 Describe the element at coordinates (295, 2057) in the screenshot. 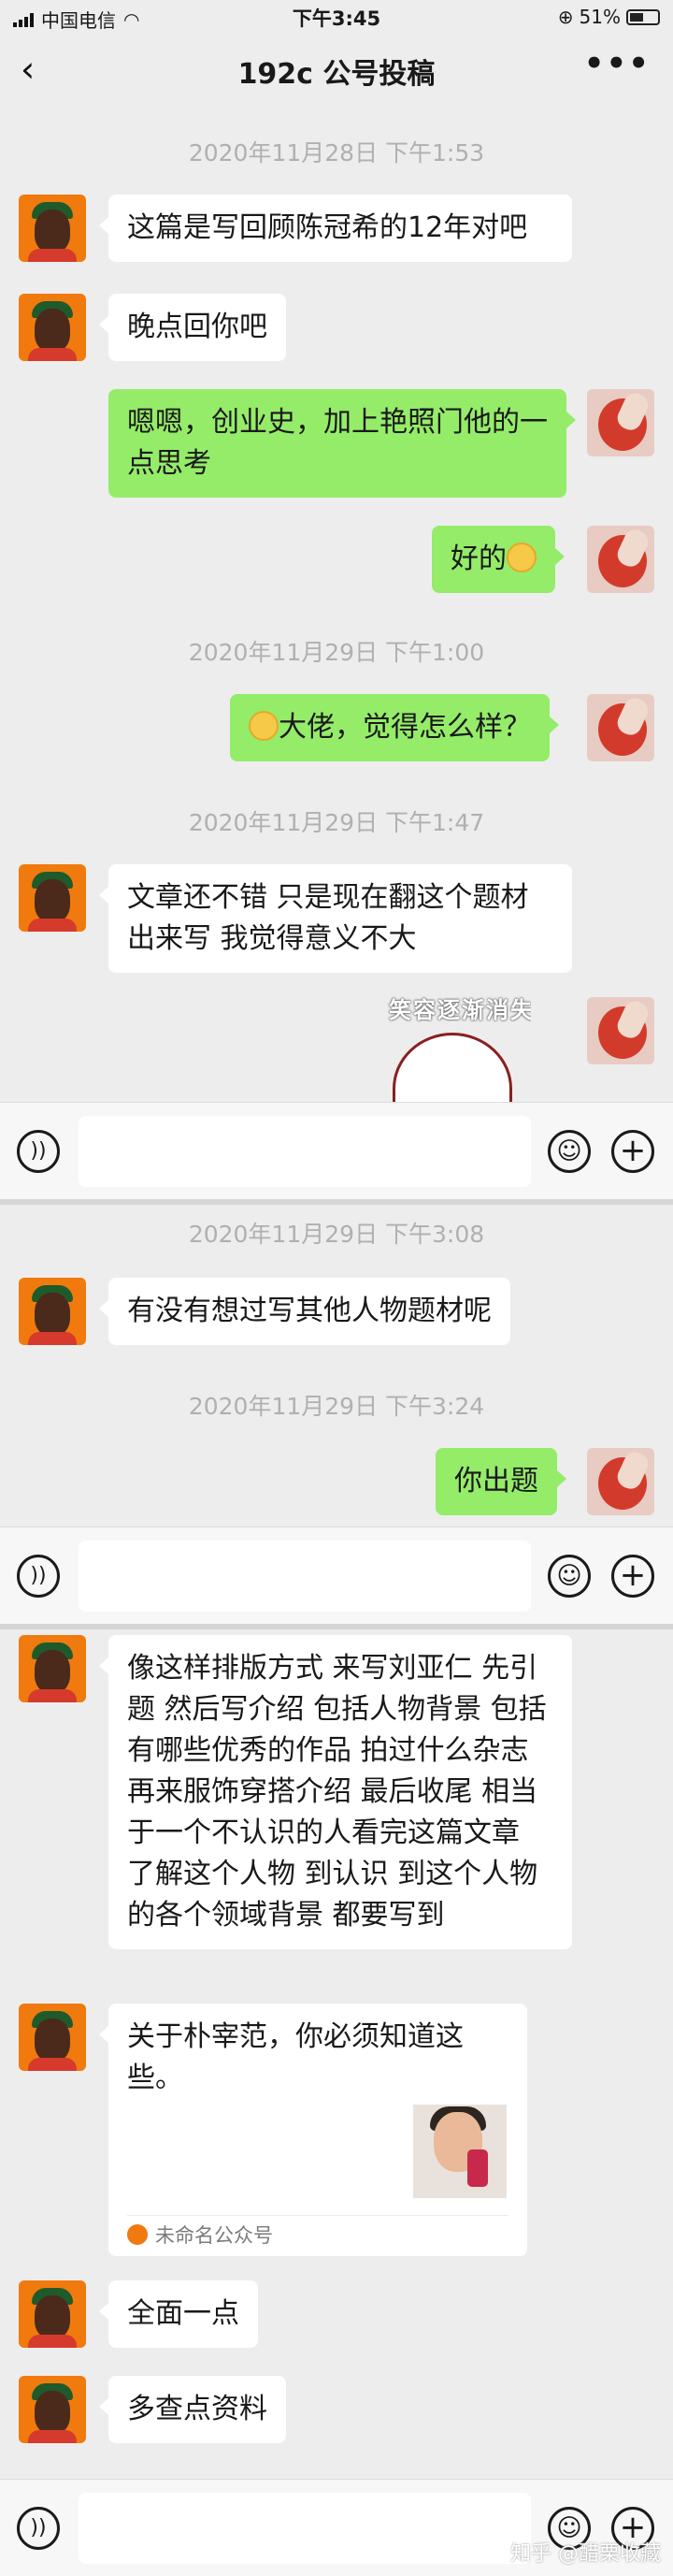

I see `article-title: 关于朴宰范，你必须知道这些。` at that location.